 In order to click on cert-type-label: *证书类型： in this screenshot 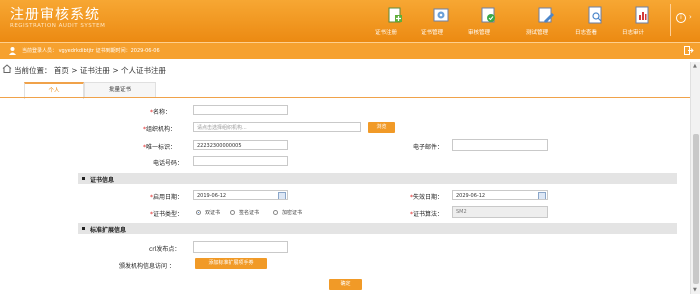, I will do `click(167, 214)`.